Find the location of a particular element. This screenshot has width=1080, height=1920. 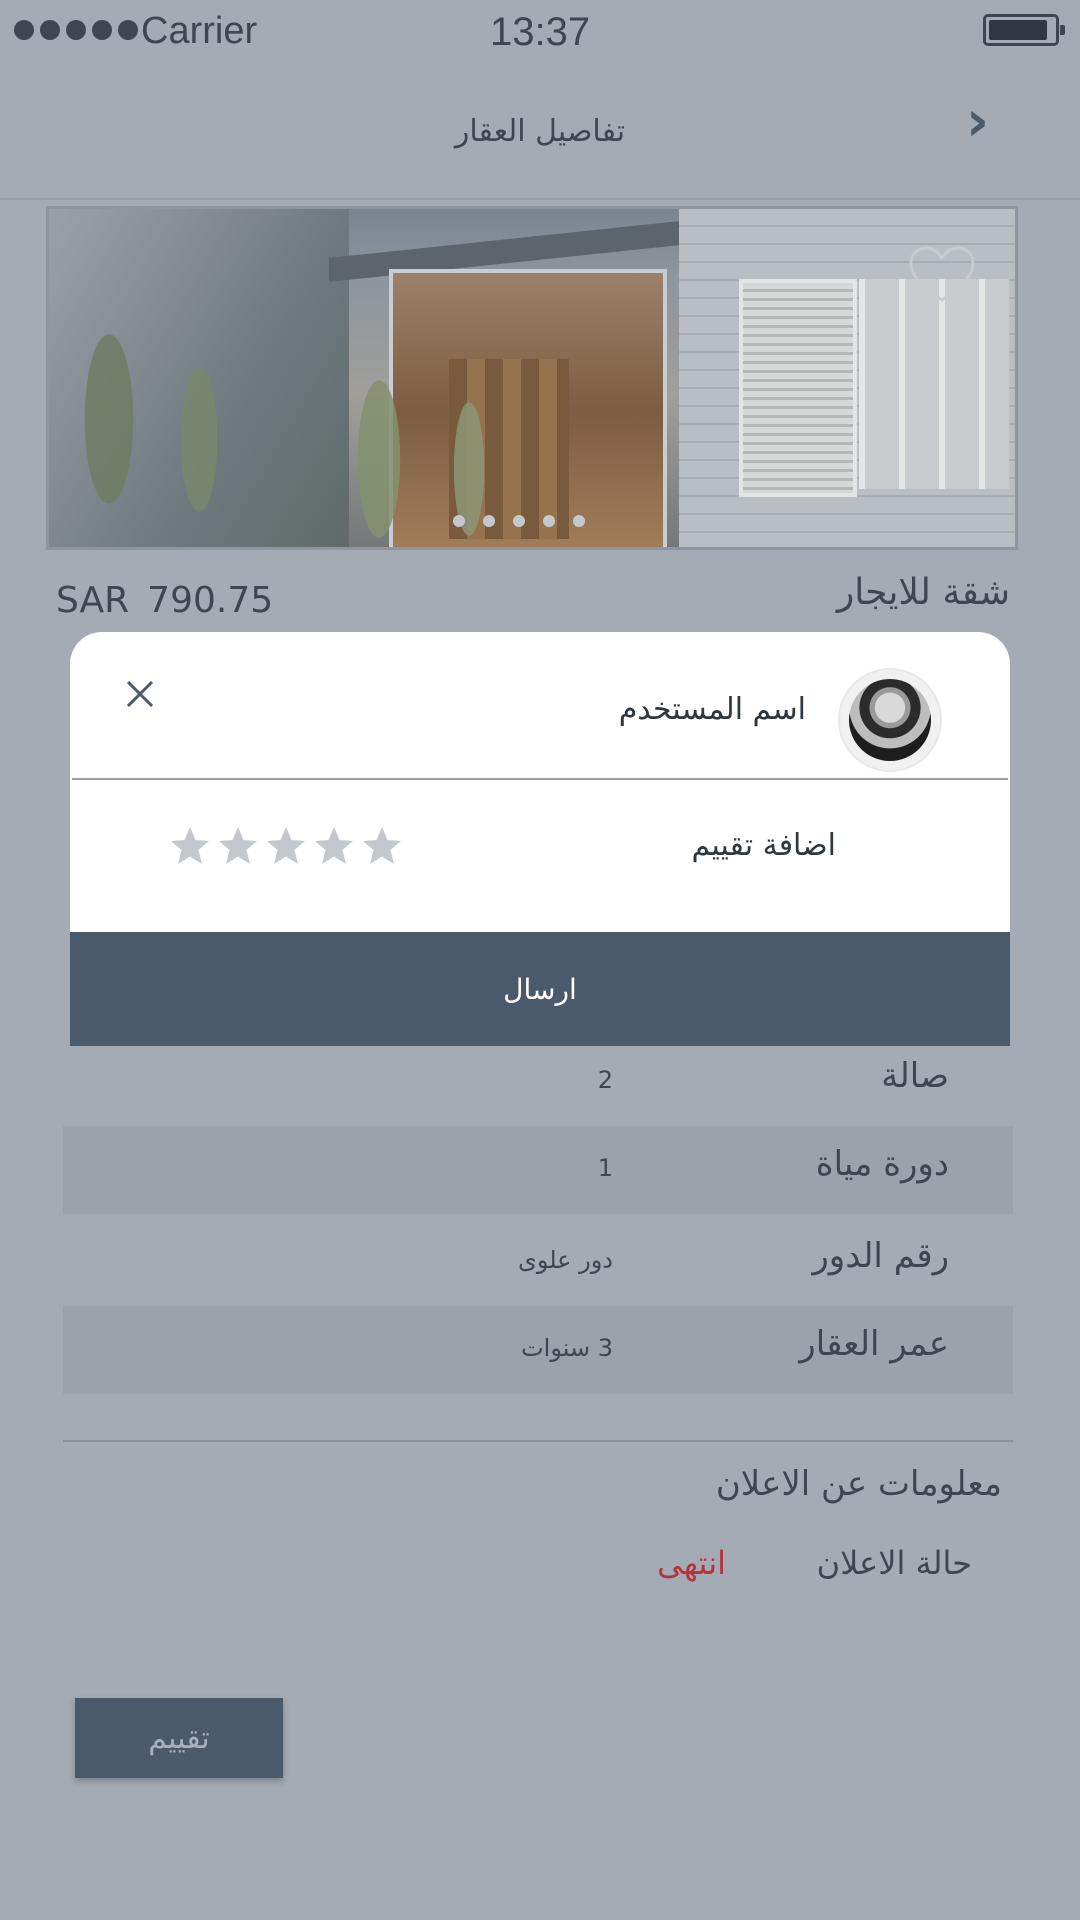

back-chevron-icon: › is located at coordinates (977, 122).